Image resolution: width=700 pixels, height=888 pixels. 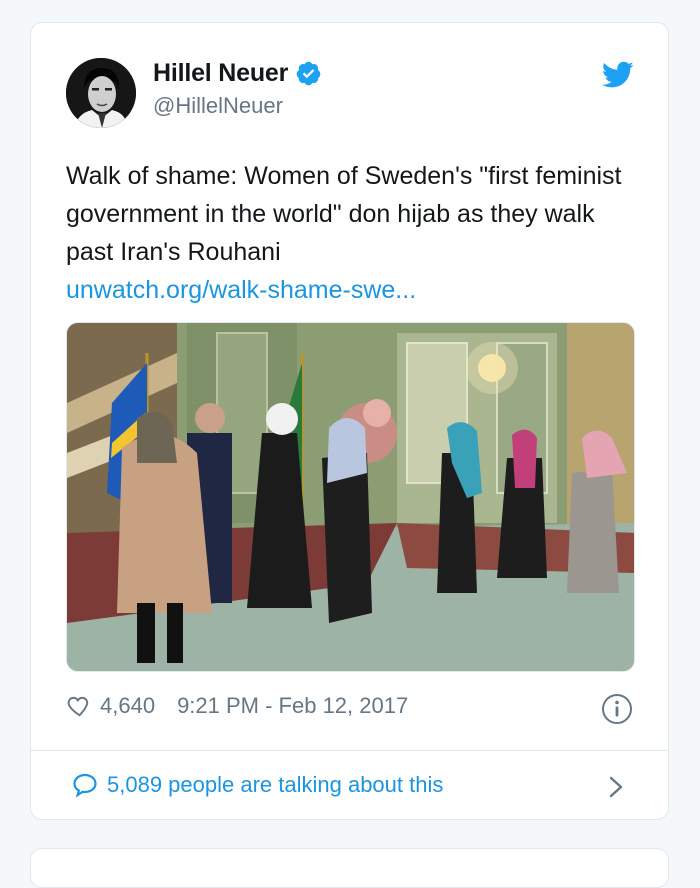 What do you see at coordinates (101, 93) in the screenshot?
I see `author-avatar` at bounding box center [101, 93].